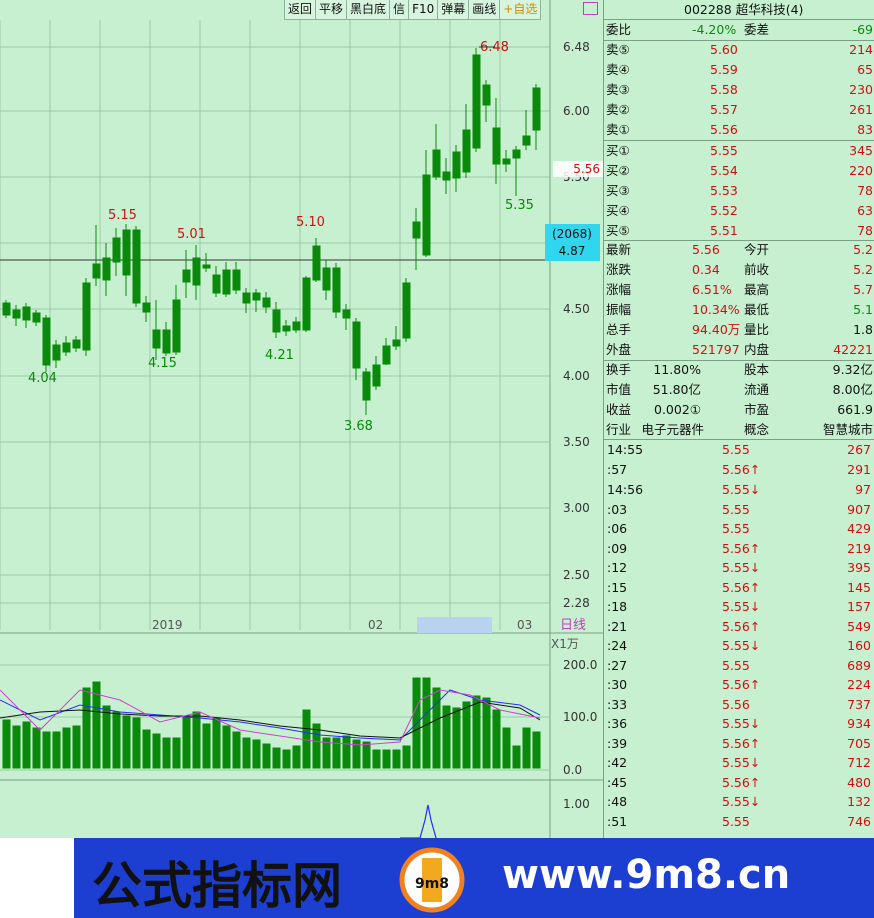 The image size is (874, 918). I want to click on fund-value: 51.80亿, so click(676, 389).